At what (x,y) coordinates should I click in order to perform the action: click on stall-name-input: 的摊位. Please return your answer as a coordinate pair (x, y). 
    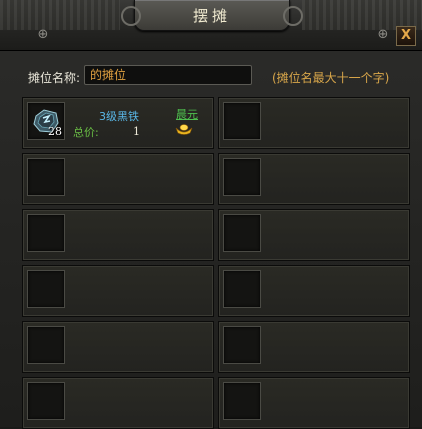
    Looking at the image, I should click on (168, 75).